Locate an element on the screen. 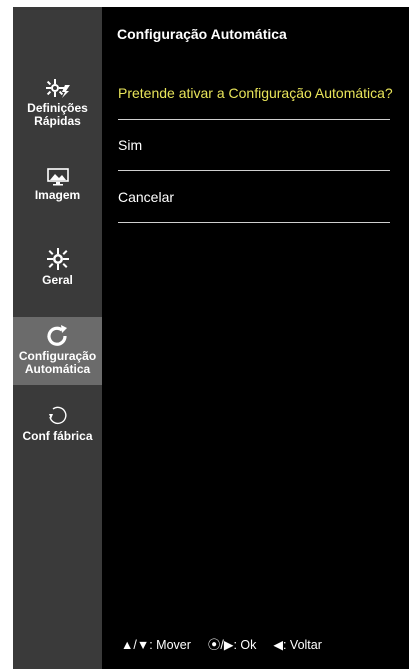 The image size is (414, 672). move-hint: : Mover is located at coordinates (170, 645).